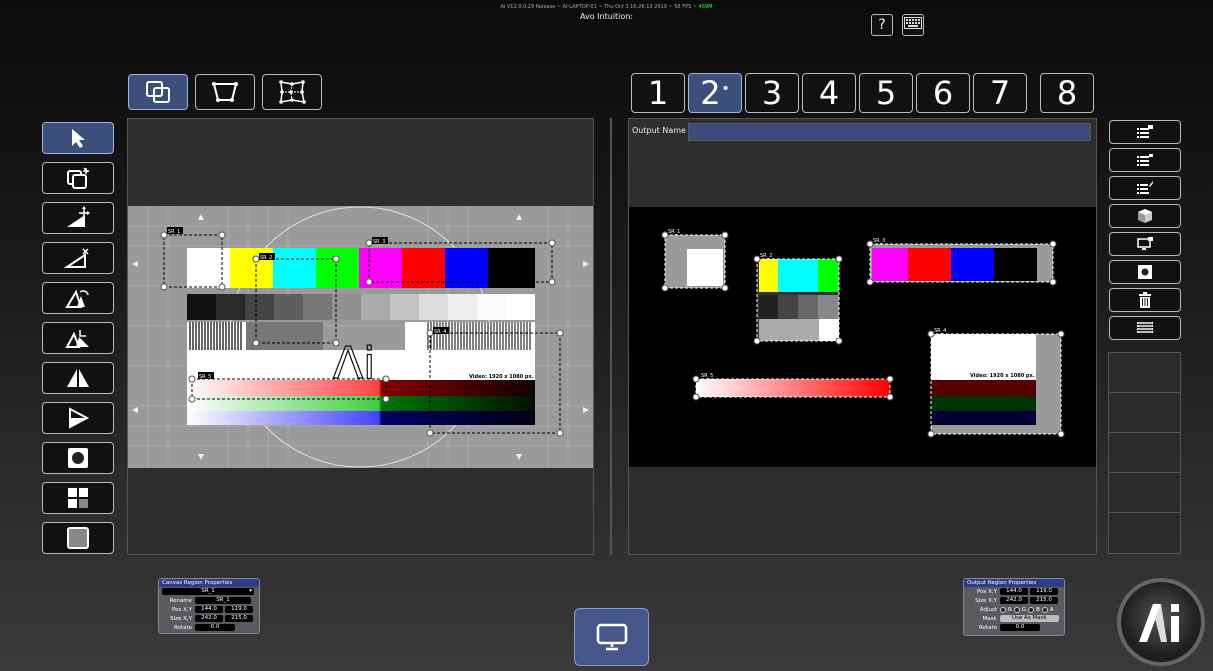  What do you see at coordinates (78, 338) in the screenshot?
I see `skew-region-button` at bounding box center [78, 338].